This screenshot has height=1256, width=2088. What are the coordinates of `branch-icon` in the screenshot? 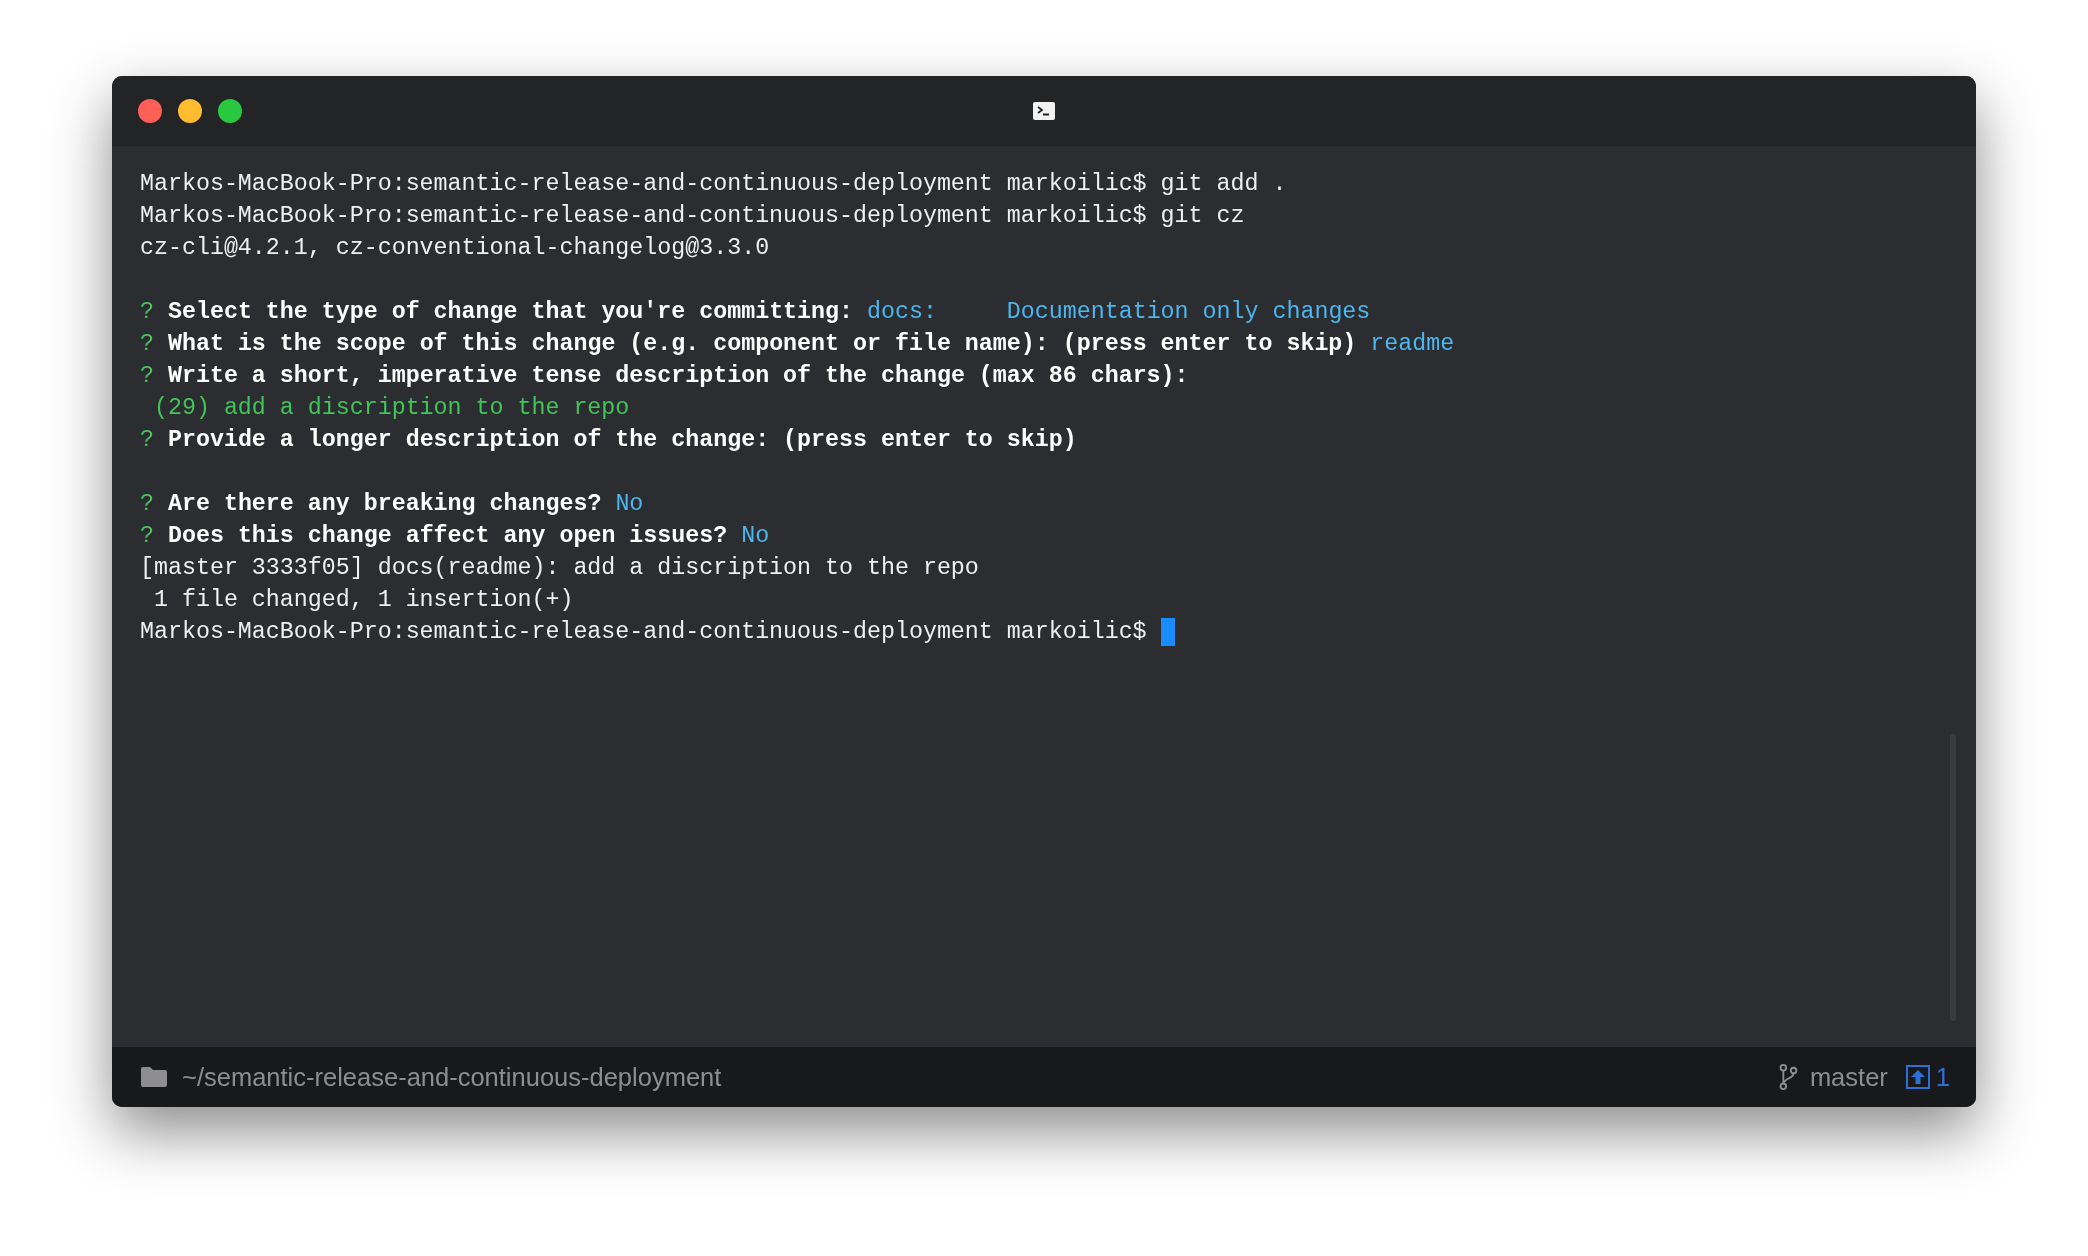 It's located at (1787, 1077).